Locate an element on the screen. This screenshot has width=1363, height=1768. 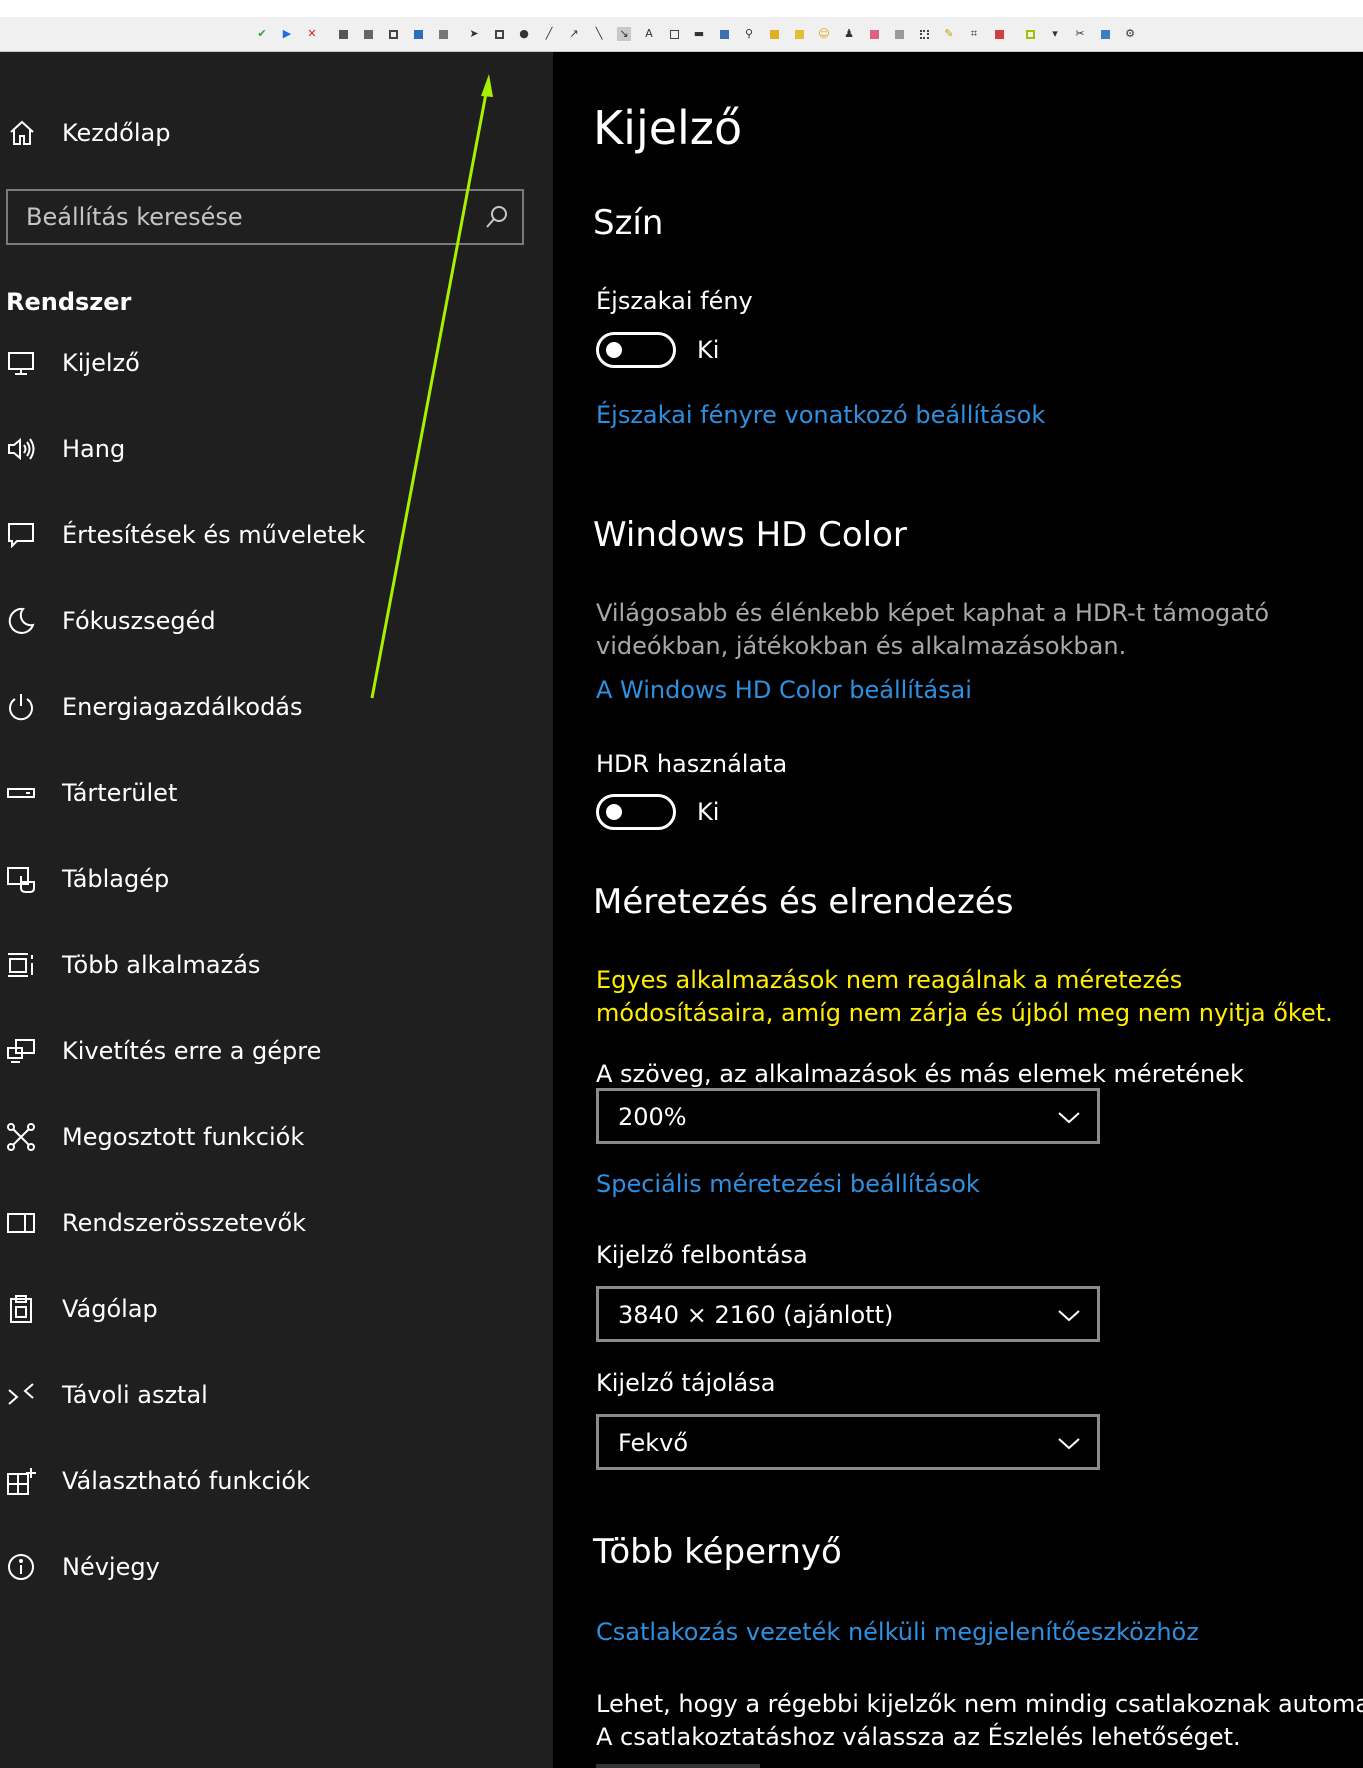
sidebar-item-about: Névjegy is located at coordinates (274, 1567).